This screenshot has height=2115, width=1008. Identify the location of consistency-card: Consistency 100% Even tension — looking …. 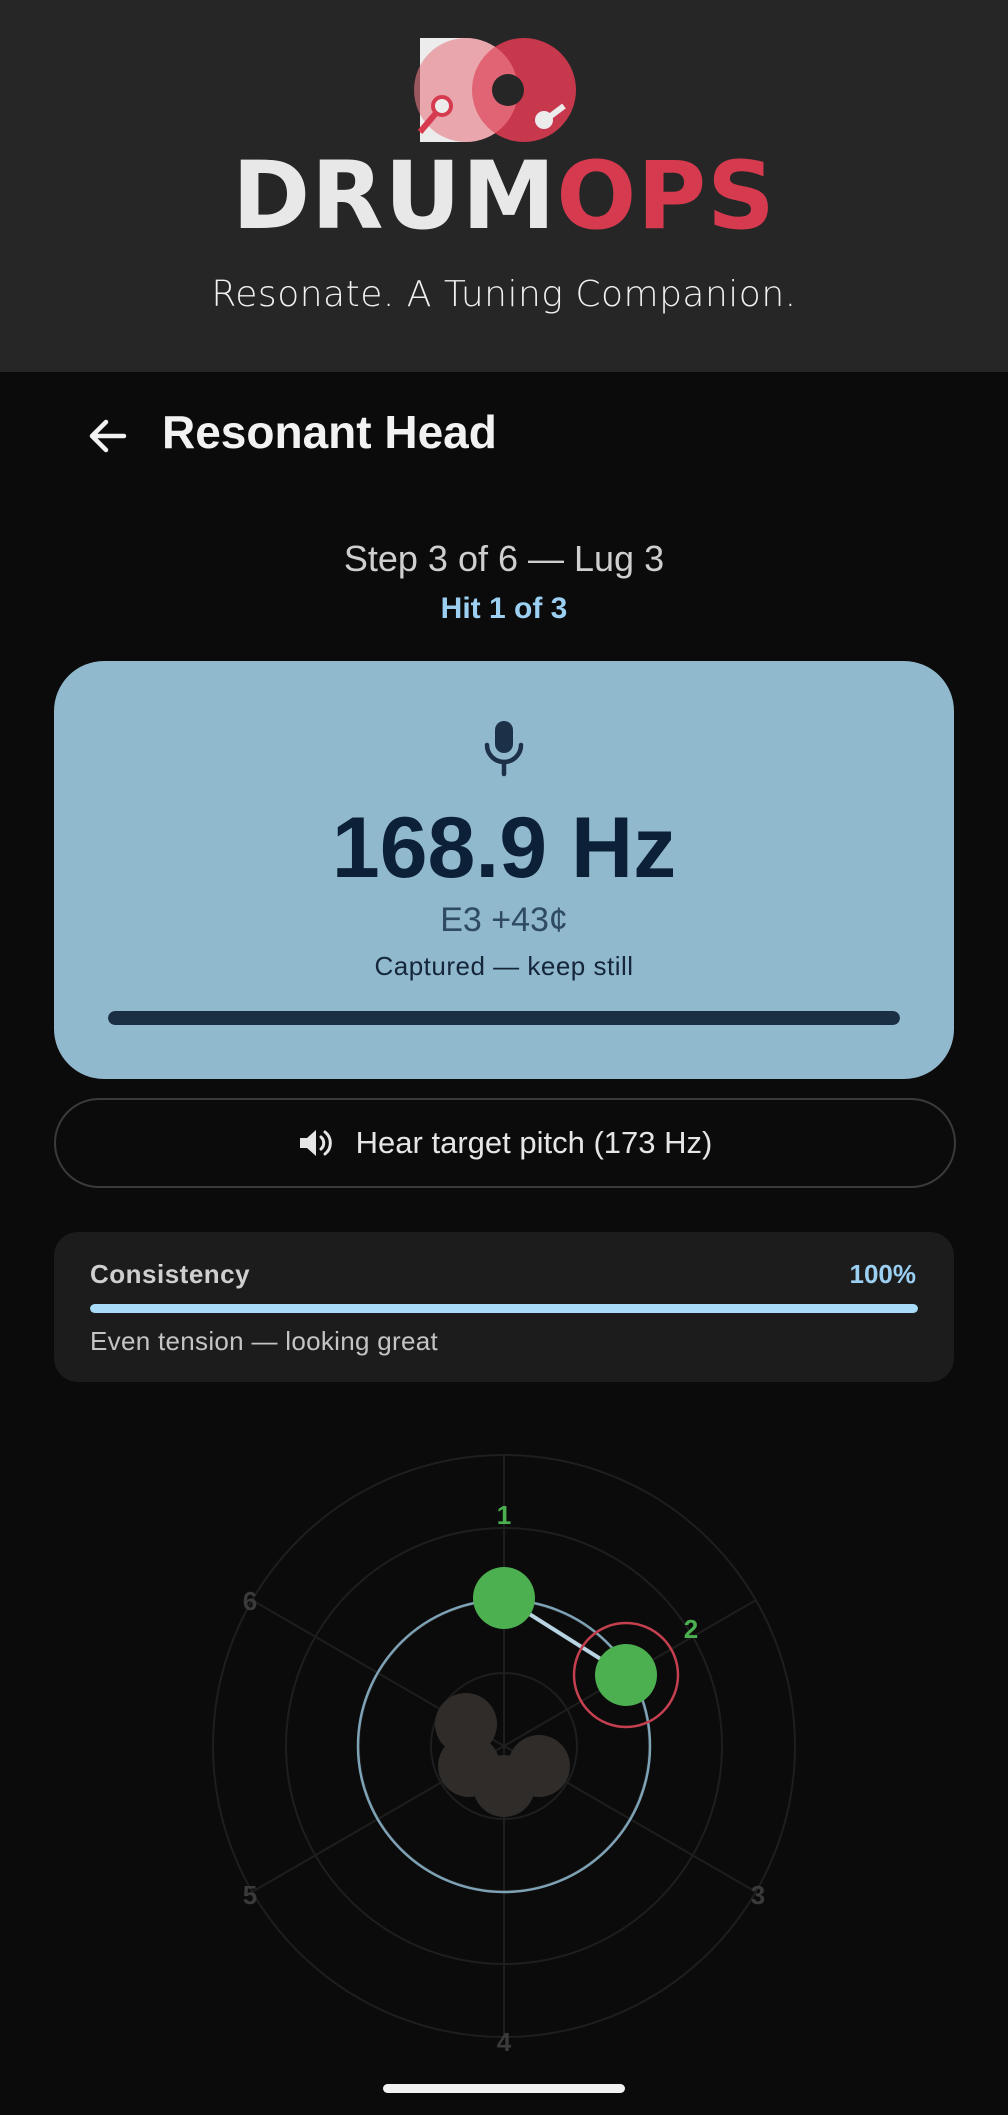
(504, 1307).